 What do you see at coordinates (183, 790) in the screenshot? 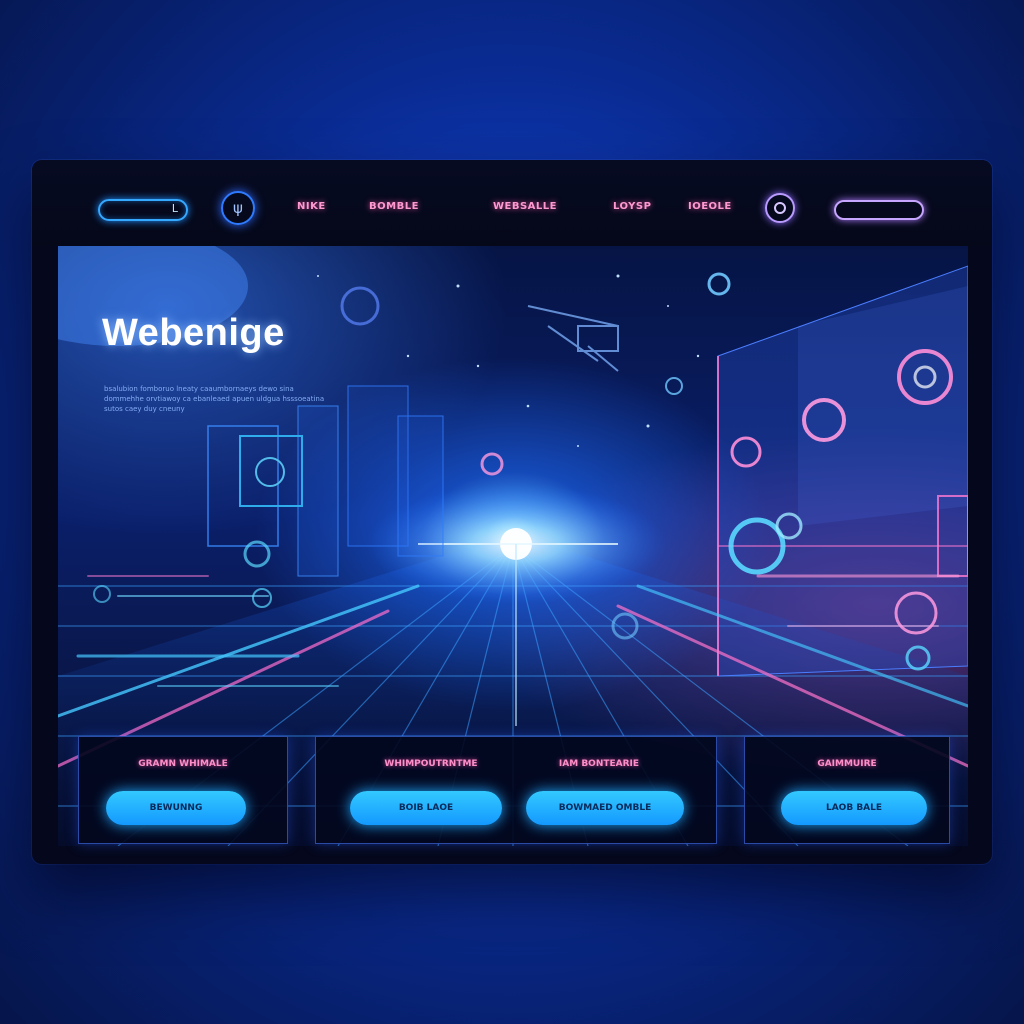
I see `feature-card-1: GRAMN WHIMALE BEWUNNG` at bounding box center [183, 790].